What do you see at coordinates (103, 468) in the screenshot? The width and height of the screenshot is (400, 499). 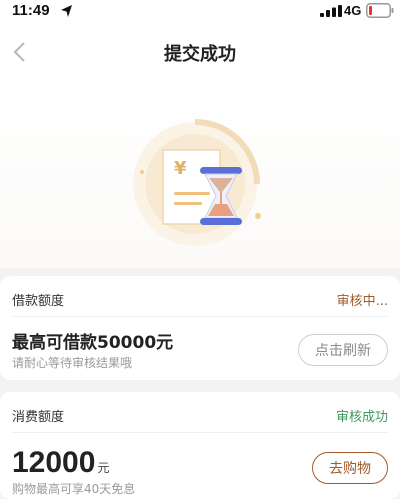 I see `consume-amount-unit: 元` at bounding box center [103, 468].